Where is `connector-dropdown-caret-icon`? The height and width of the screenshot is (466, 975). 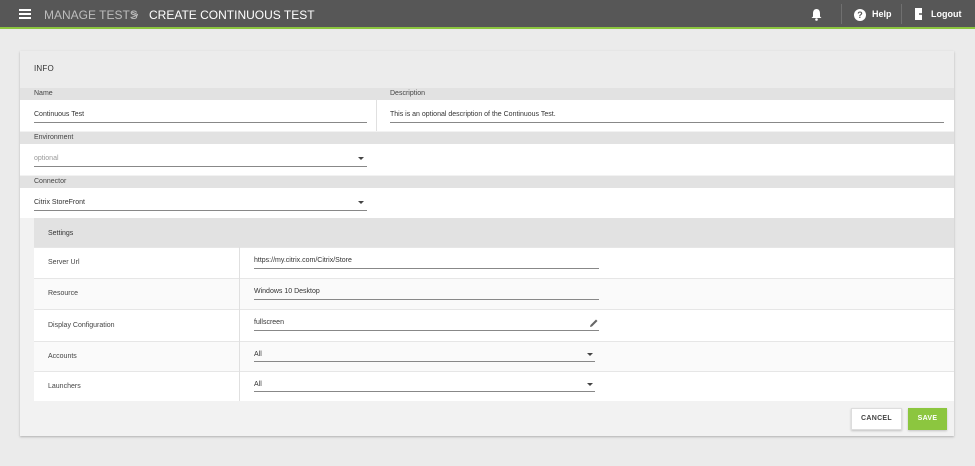 connector-dropdown-caret-icon is located at coordinates (361, 202).